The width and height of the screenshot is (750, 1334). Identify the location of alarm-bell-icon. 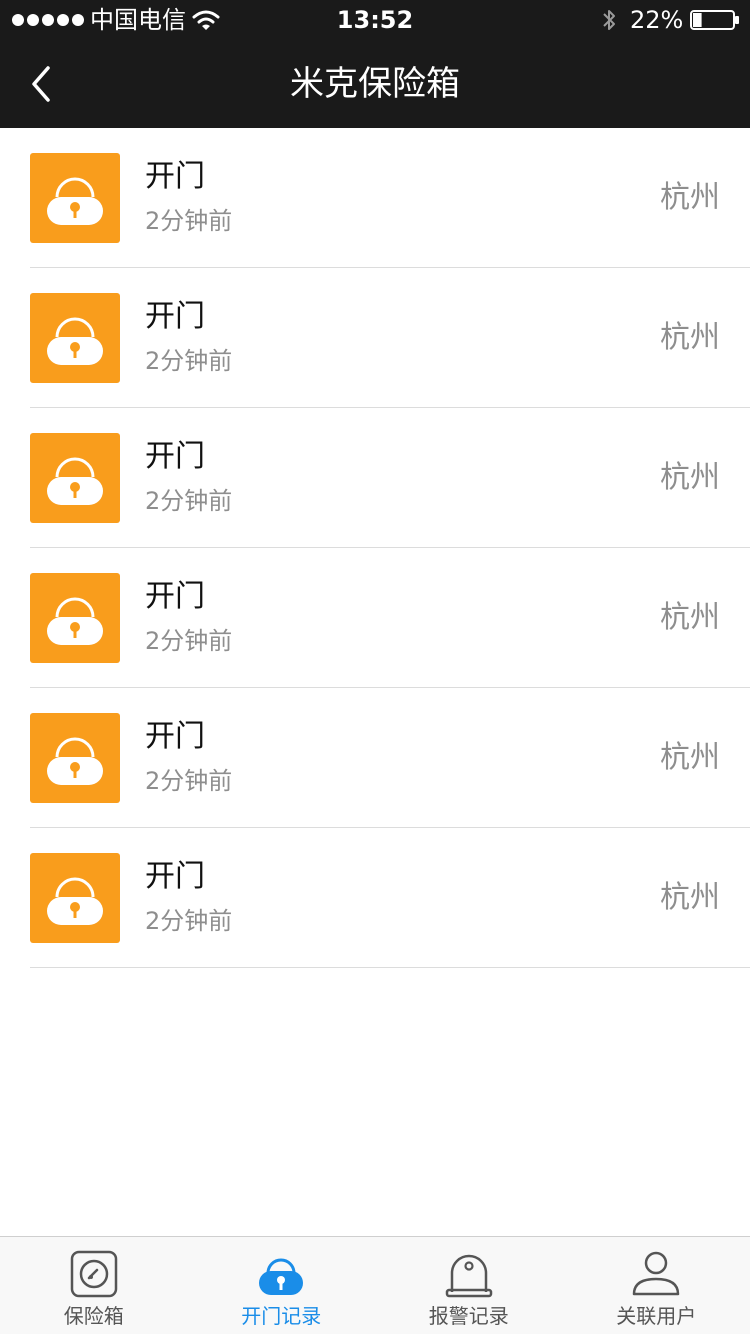
(468, 1276).